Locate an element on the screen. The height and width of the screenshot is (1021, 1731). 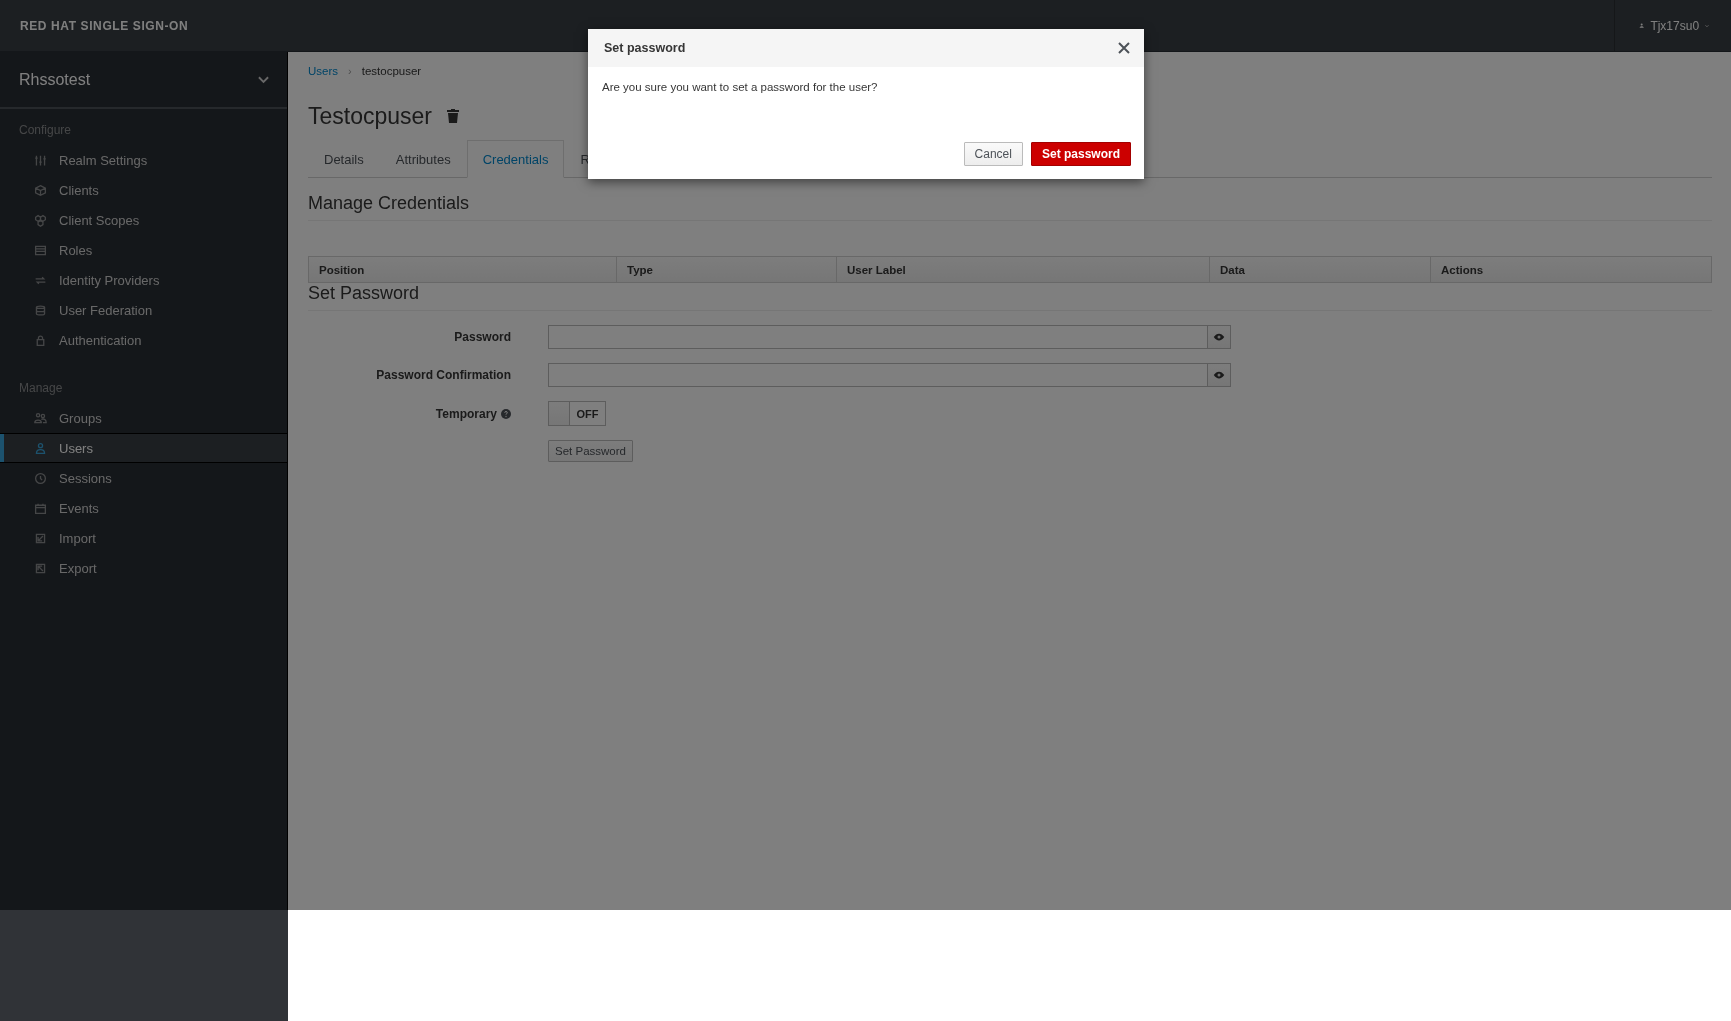
chevron-down-icon is located at coordinates (263, 79).